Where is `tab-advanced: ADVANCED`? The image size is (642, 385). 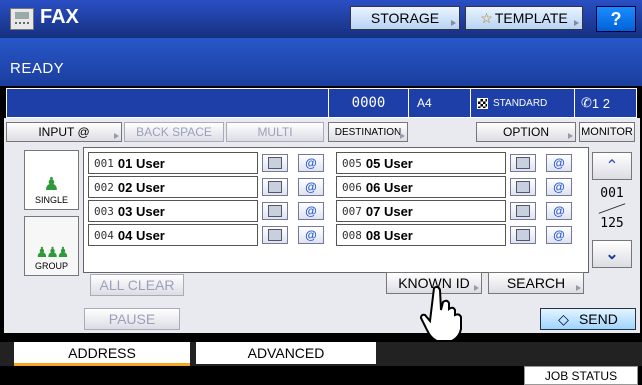
tab-advanced: ADVANCED is located at coordinates (286, 353).